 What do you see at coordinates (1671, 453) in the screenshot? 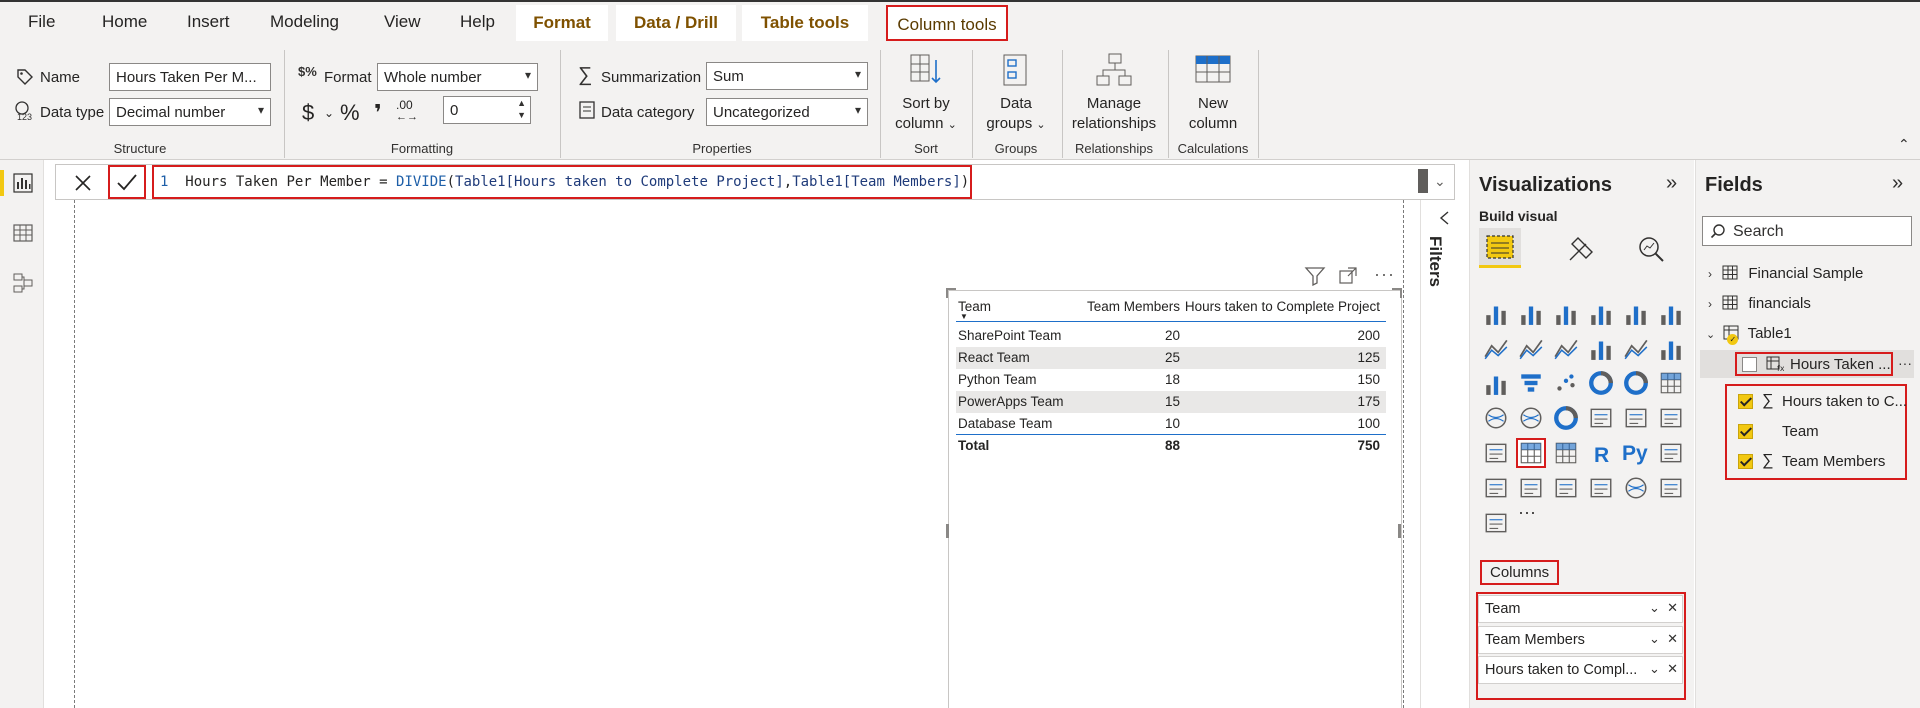
I see `key-influencers-icon` at bounding box center [1671, 453].